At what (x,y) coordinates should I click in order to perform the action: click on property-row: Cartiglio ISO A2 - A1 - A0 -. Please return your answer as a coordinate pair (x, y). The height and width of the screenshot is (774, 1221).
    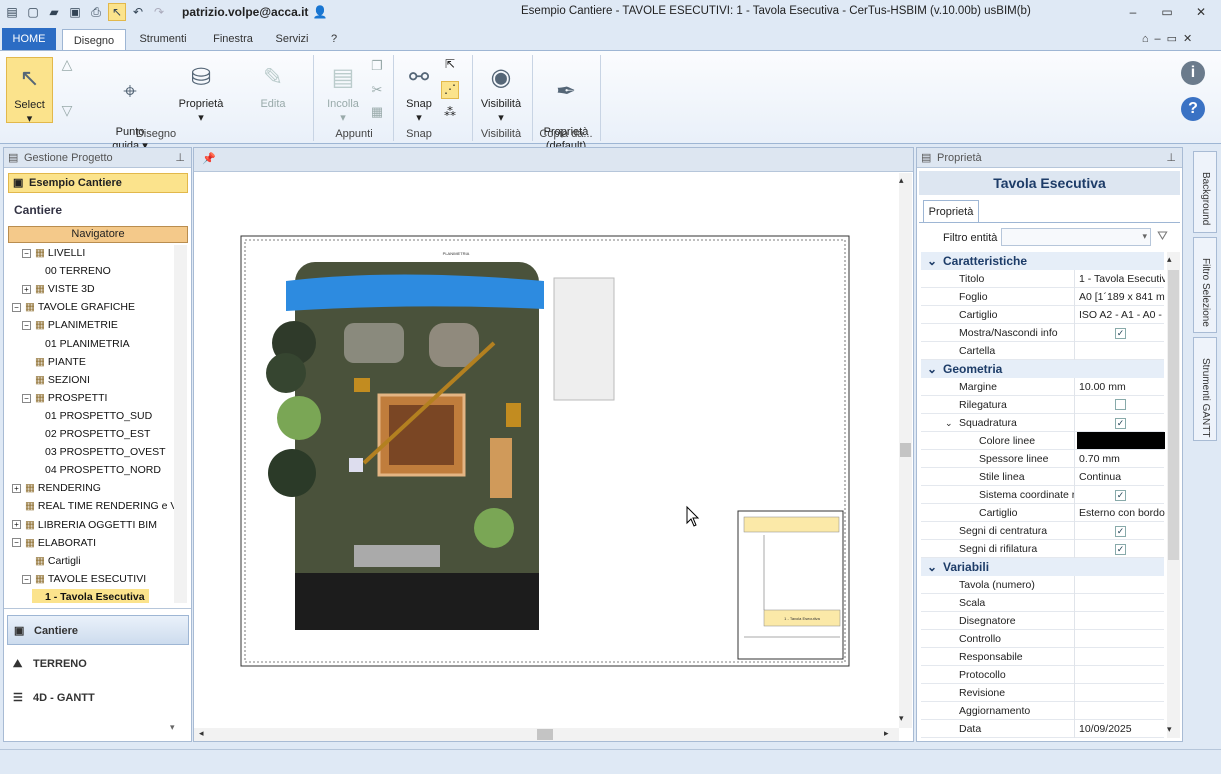
    Looking at the image, I should click on (1042, 315).